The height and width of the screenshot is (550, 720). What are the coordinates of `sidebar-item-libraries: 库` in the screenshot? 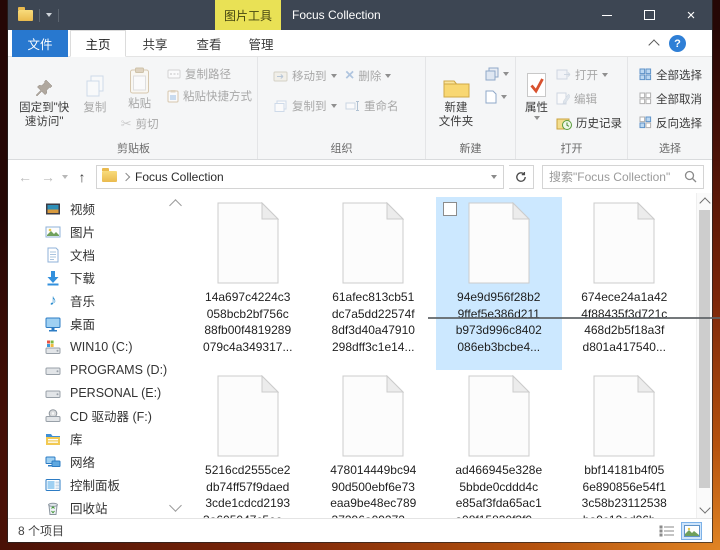 It's located at (96, 438).